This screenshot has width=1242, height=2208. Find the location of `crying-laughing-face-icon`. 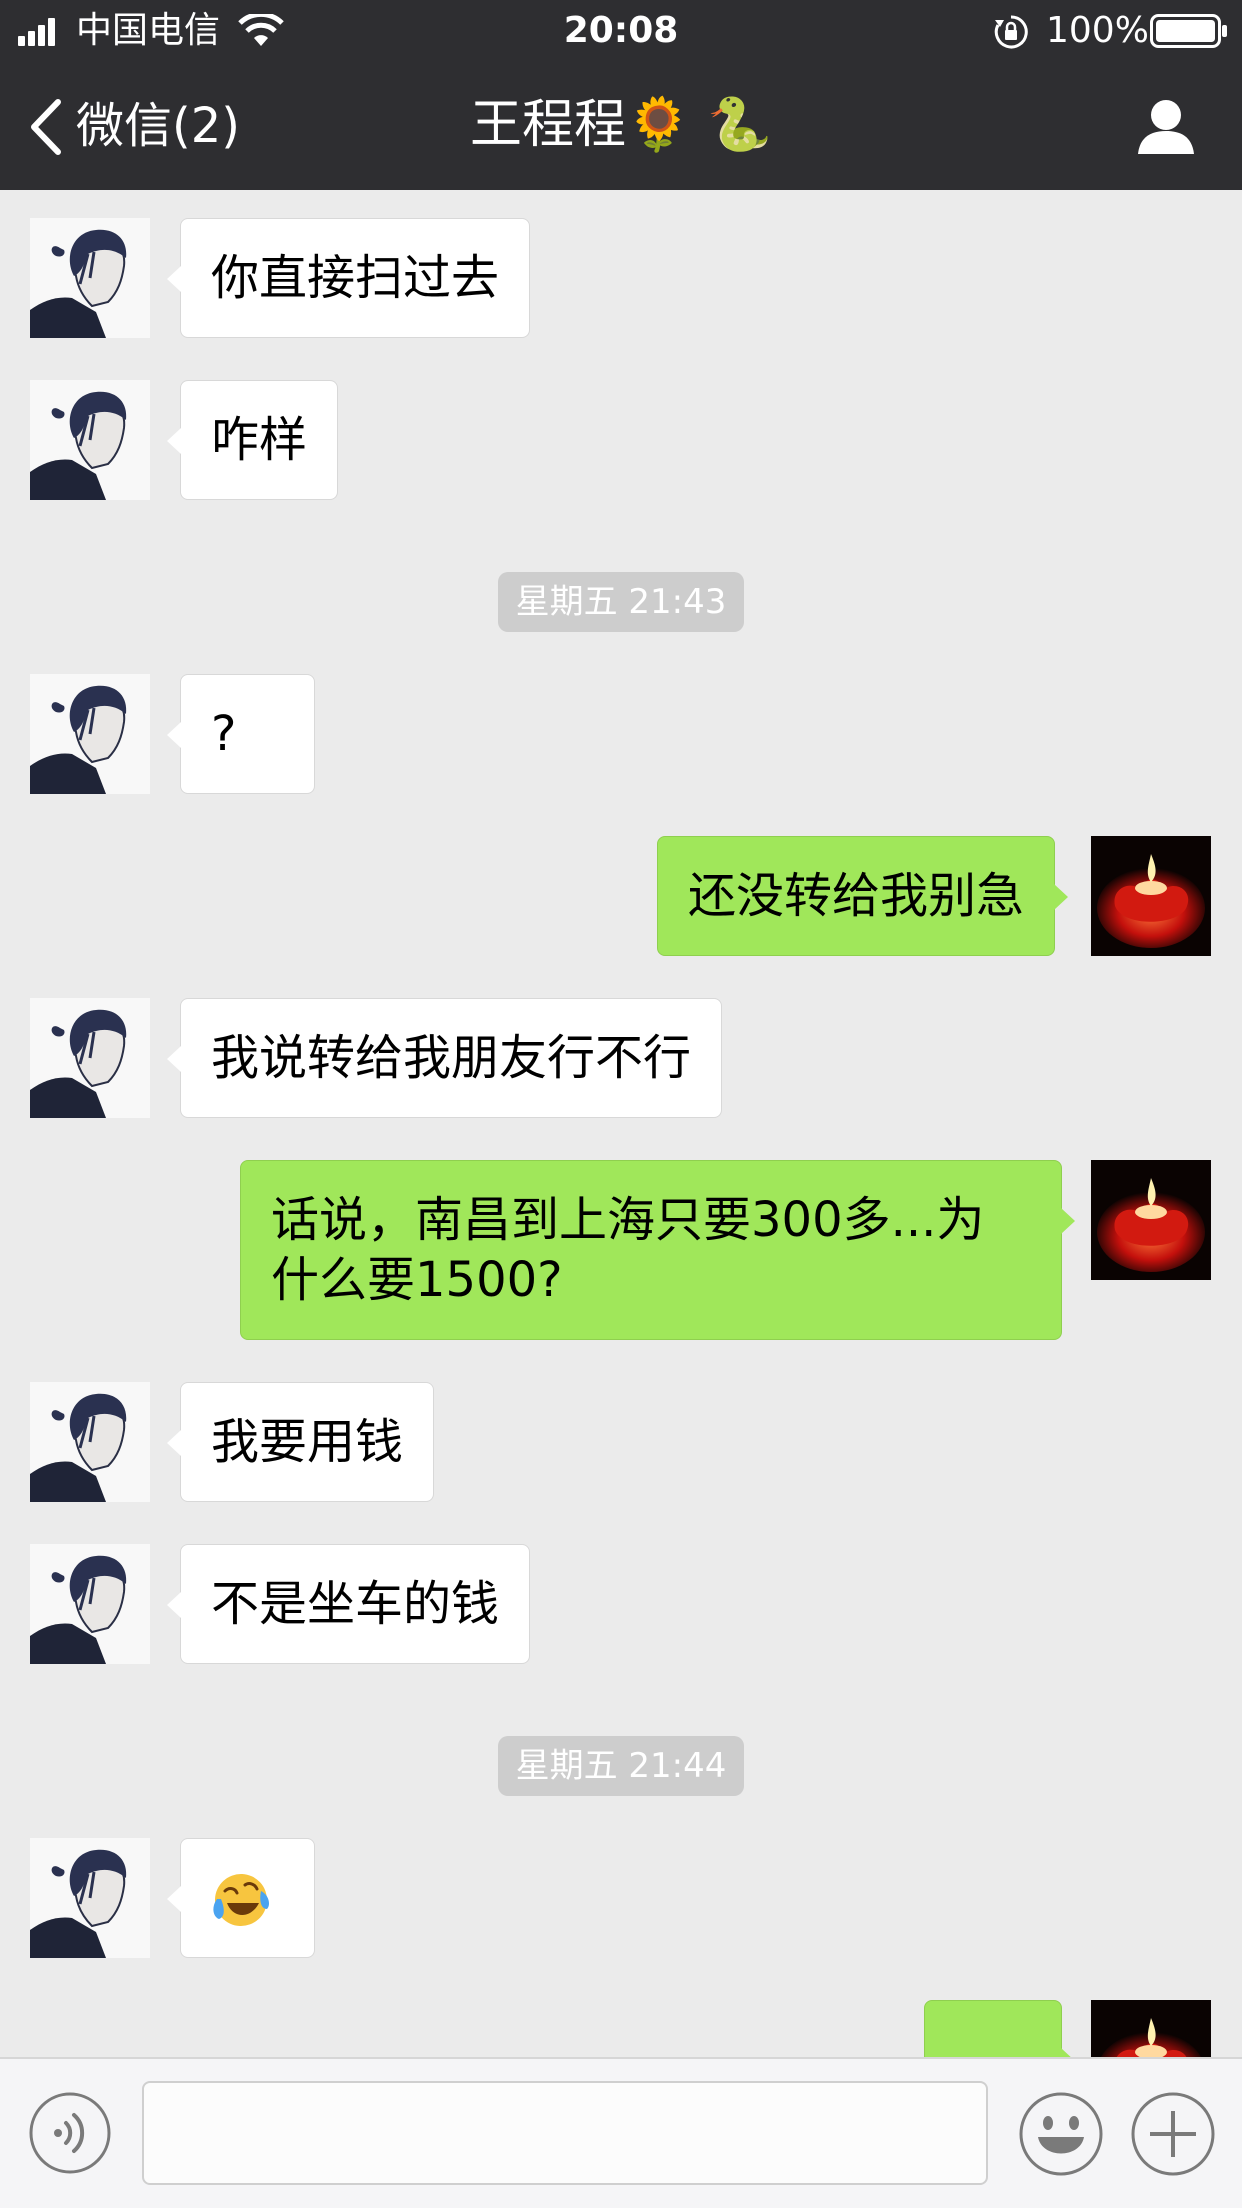

crying-laughing-face-icon is located at coordinates (241, 1900).